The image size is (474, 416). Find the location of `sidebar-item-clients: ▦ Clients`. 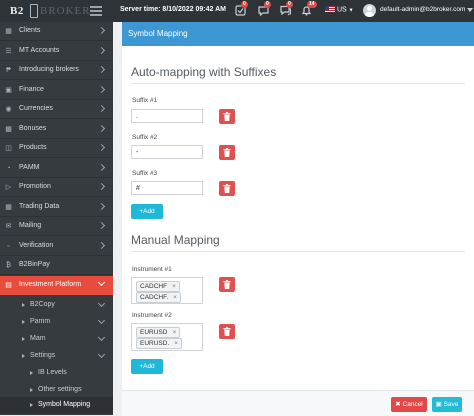

sidebar-item-clients: ▦ Clients is located at coordinates (56, 31).